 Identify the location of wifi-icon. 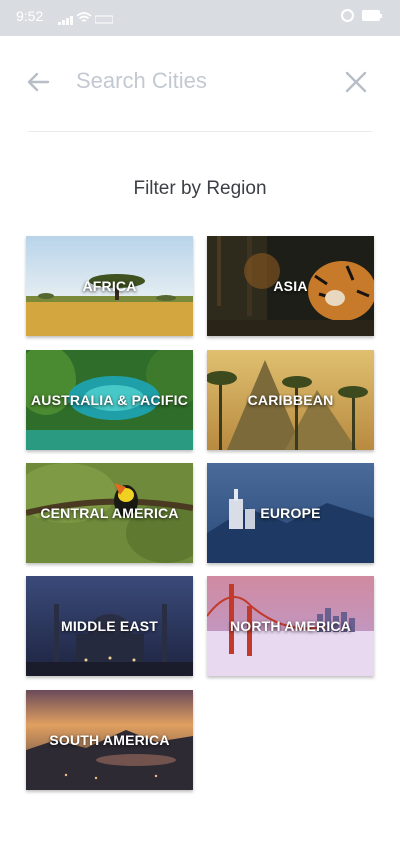
(84, 20).